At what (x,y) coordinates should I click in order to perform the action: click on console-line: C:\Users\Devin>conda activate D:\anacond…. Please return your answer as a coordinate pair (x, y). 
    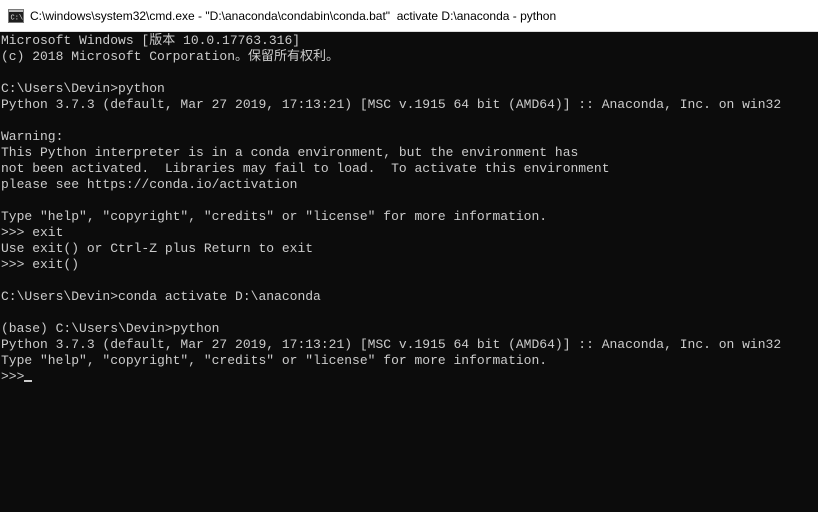
    Looking at the image, I should click on (161, 296).